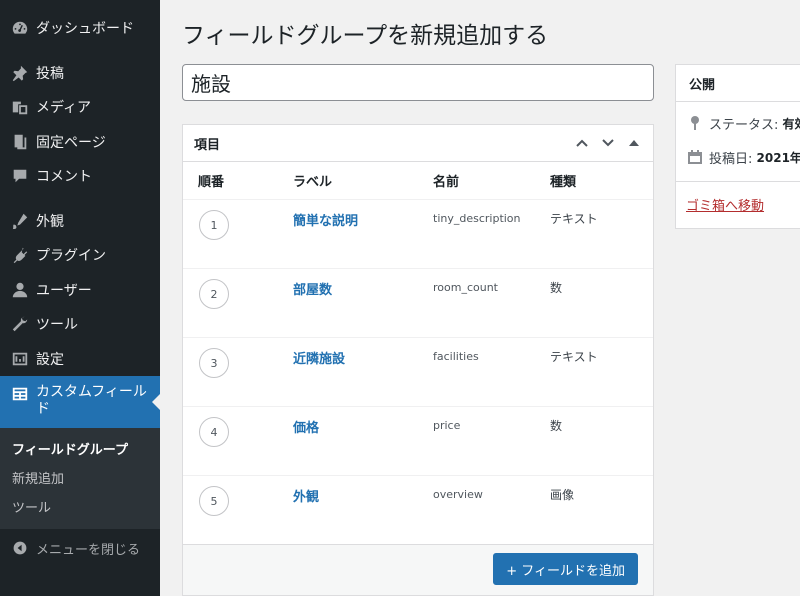 Image resolution: width=800 pixels, height=596 pixels. What do you see at coordinates (238, 239) in the screenshot?
I see `field-order-cell: 1` at bounding box center [238, 239].